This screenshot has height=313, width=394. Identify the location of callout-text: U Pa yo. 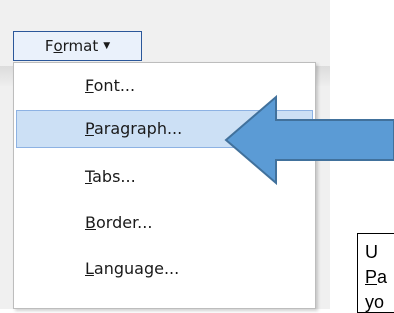
(376, 276).